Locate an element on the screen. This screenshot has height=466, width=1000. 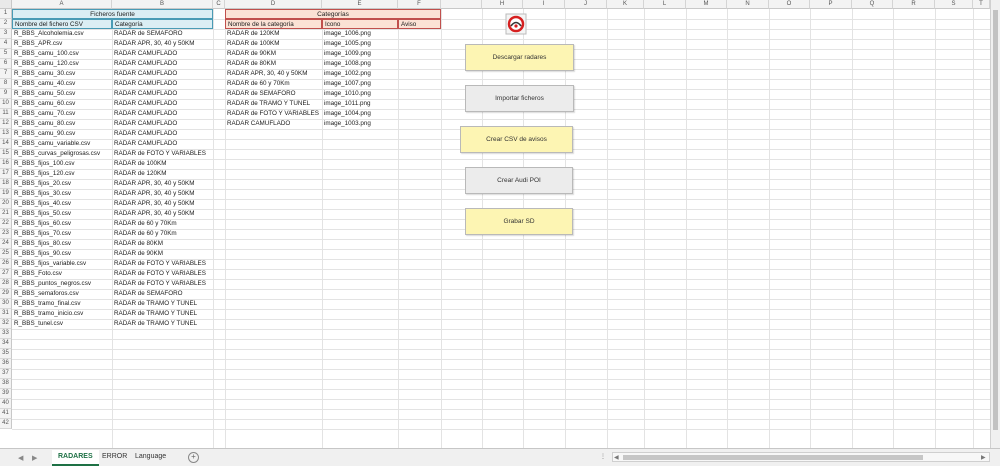
row-header: 31 is located at coordinates (6, 314).